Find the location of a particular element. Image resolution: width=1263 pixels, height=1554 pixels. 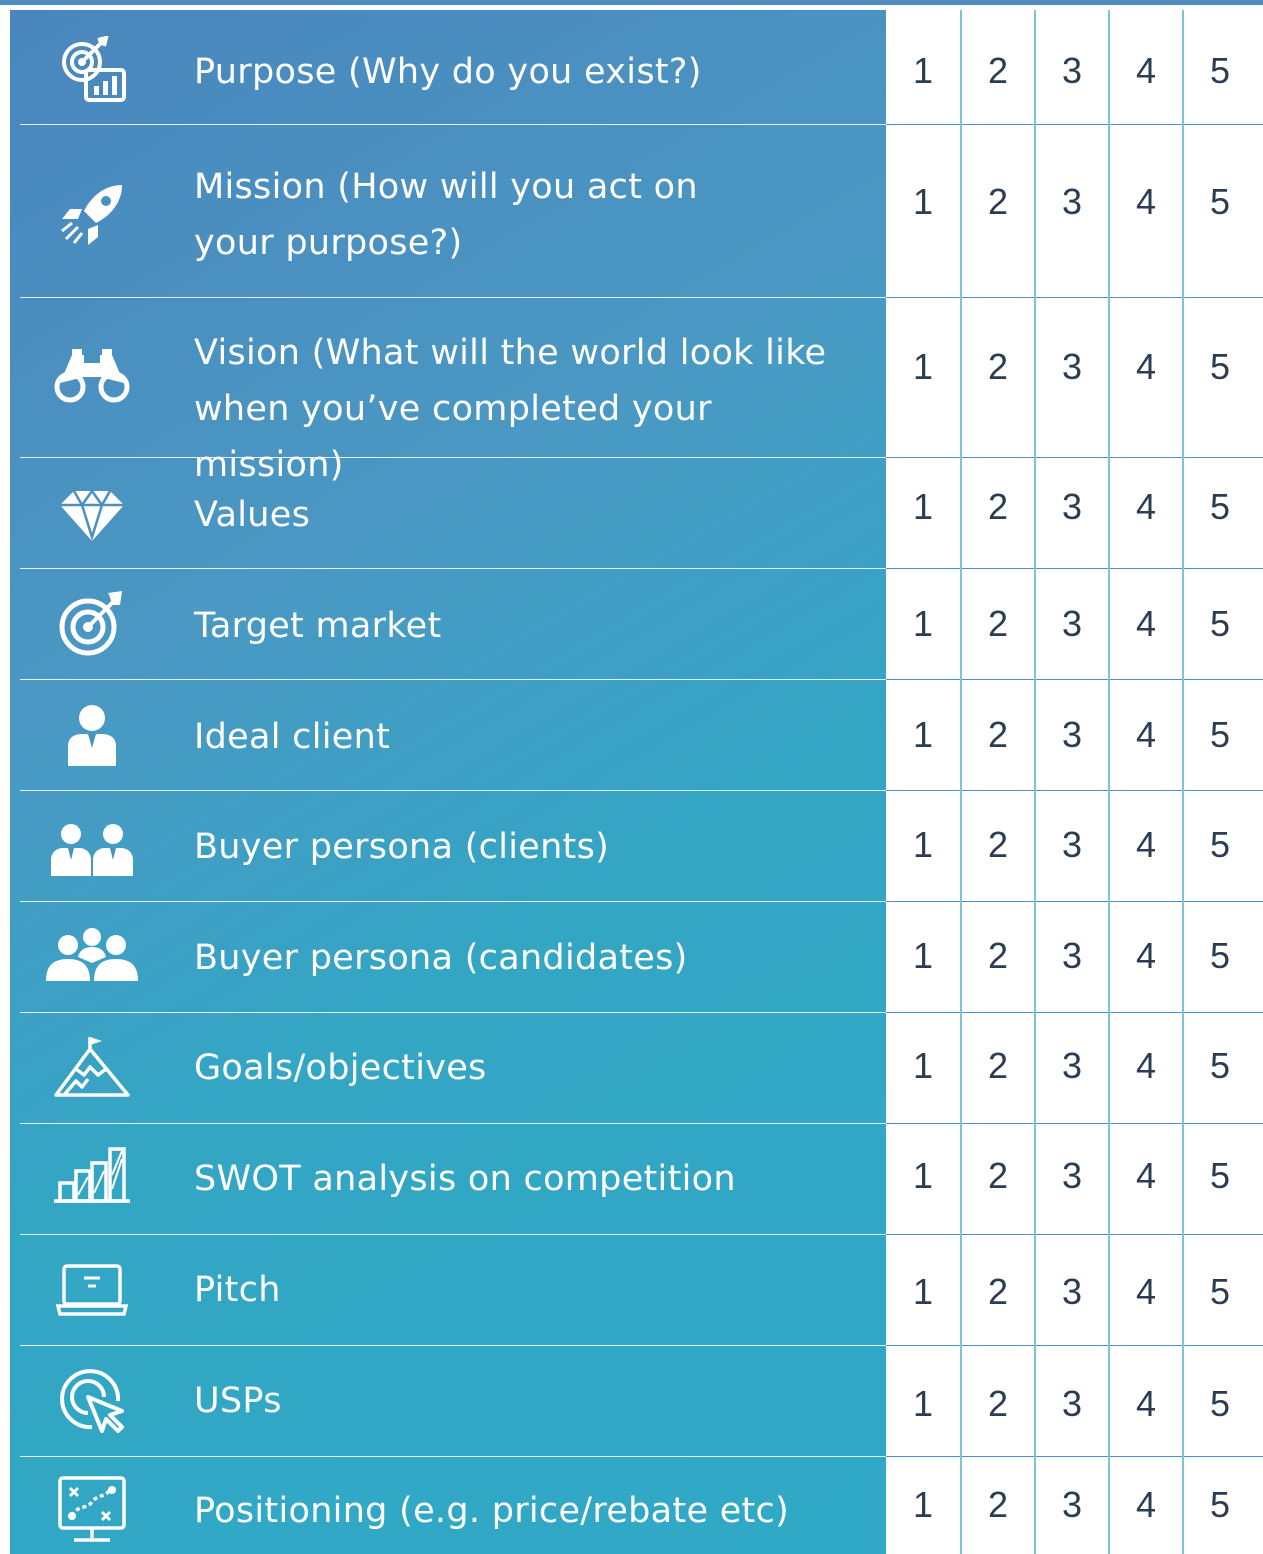

person-icon is located at coordinates (92, 736).